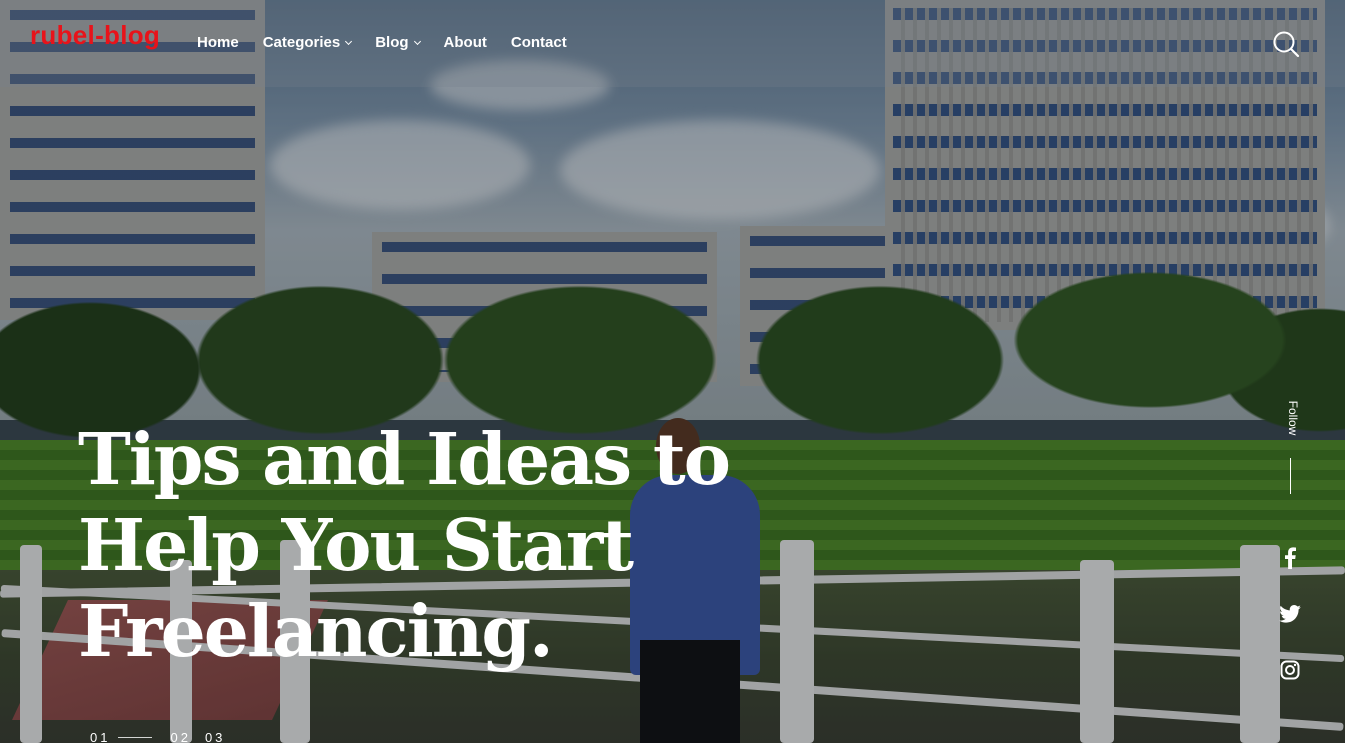 The height and width of the screenshot is (743, 1345). I want to click on main-nav: Home Categories Blog About Contact, so click(382, 42).